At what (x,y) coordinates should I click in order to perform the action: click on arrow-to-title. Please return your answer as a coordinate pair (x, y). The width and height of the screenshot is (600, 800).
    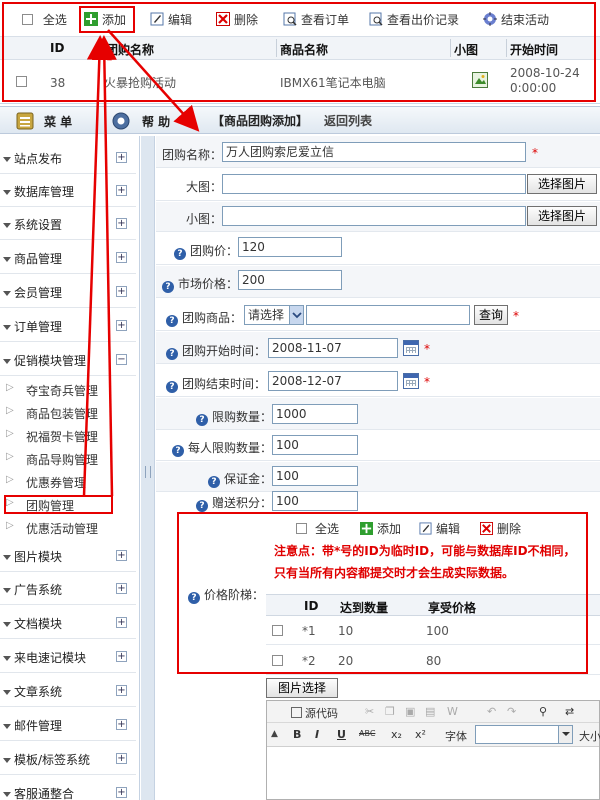
    Looking at the image, I should click on (153, 80).